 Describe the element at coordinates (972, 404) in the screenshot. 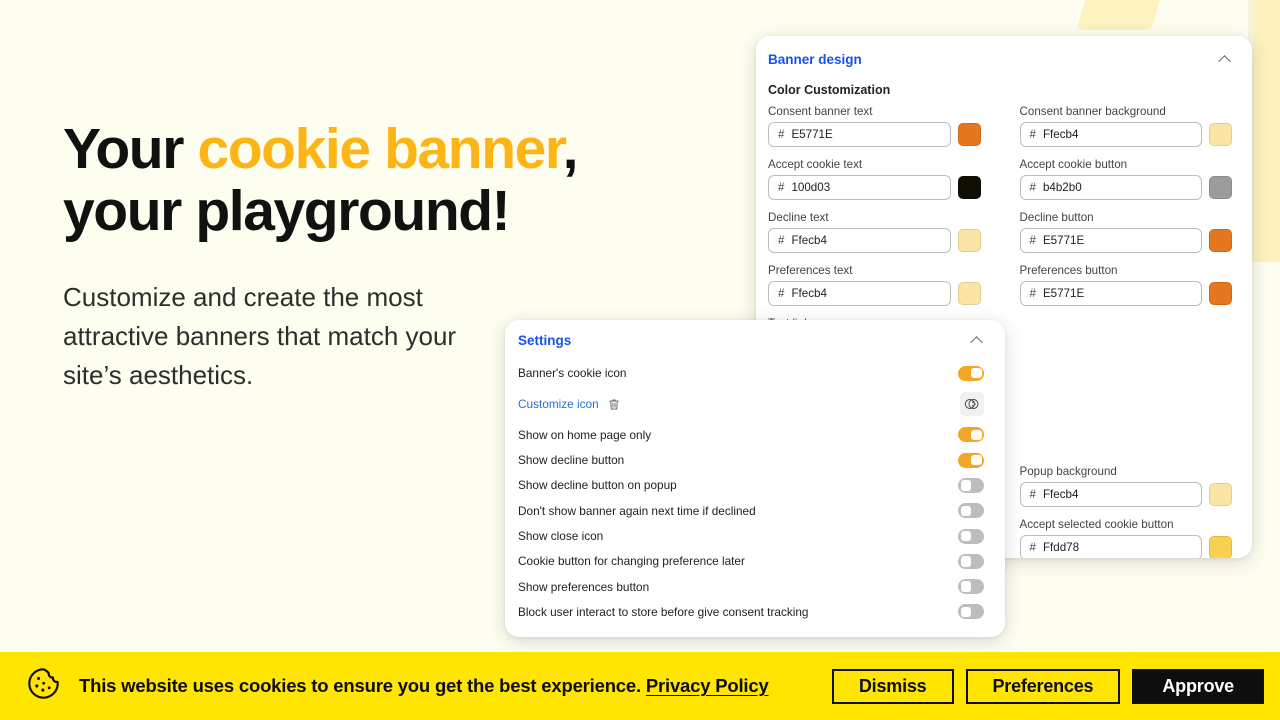

I see `cookie-icon-chip` at that location.